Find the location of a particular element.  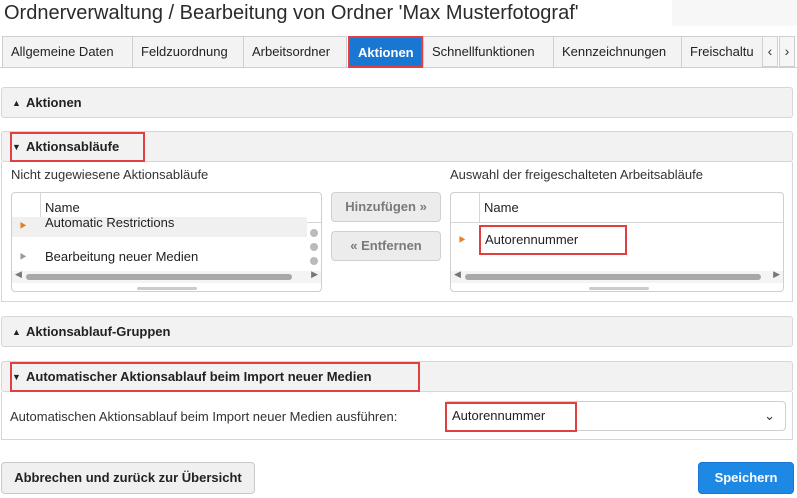

tab-aktionen: Aktionen is located at coordinates (385, 52).